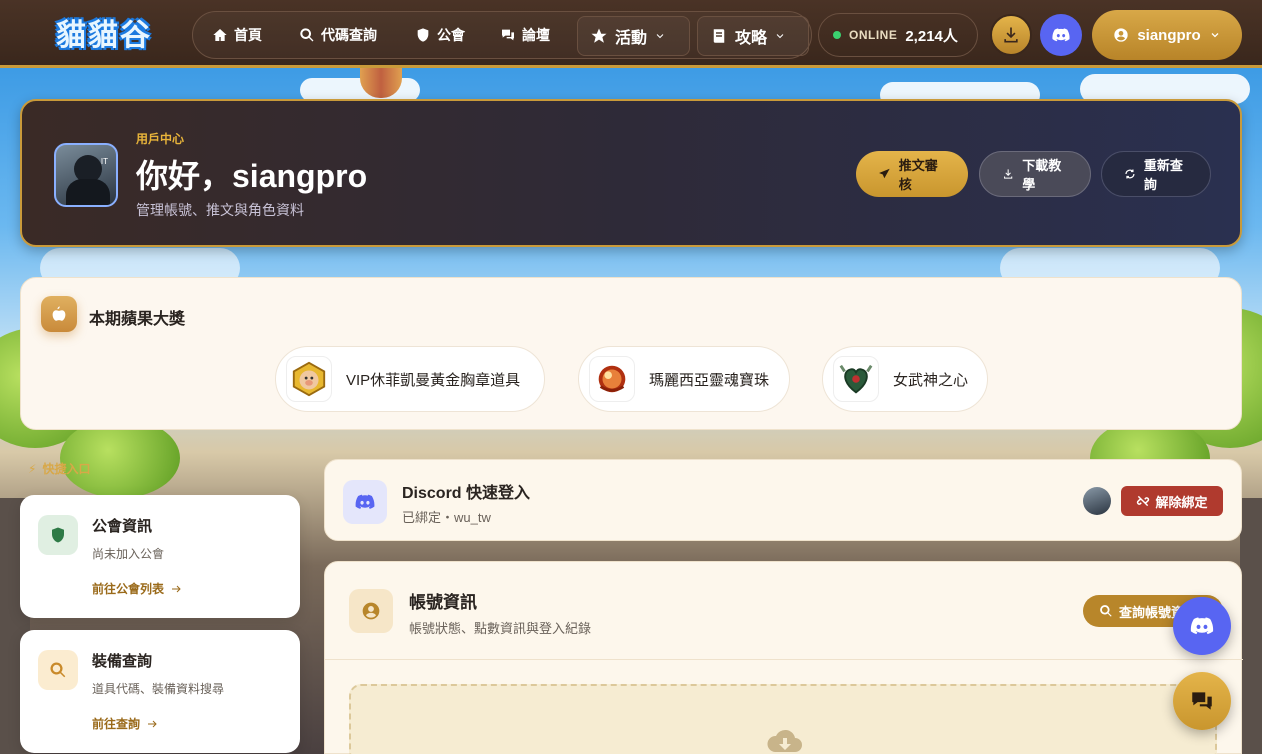  I want to click on avatar: IT, so click(86, 175).